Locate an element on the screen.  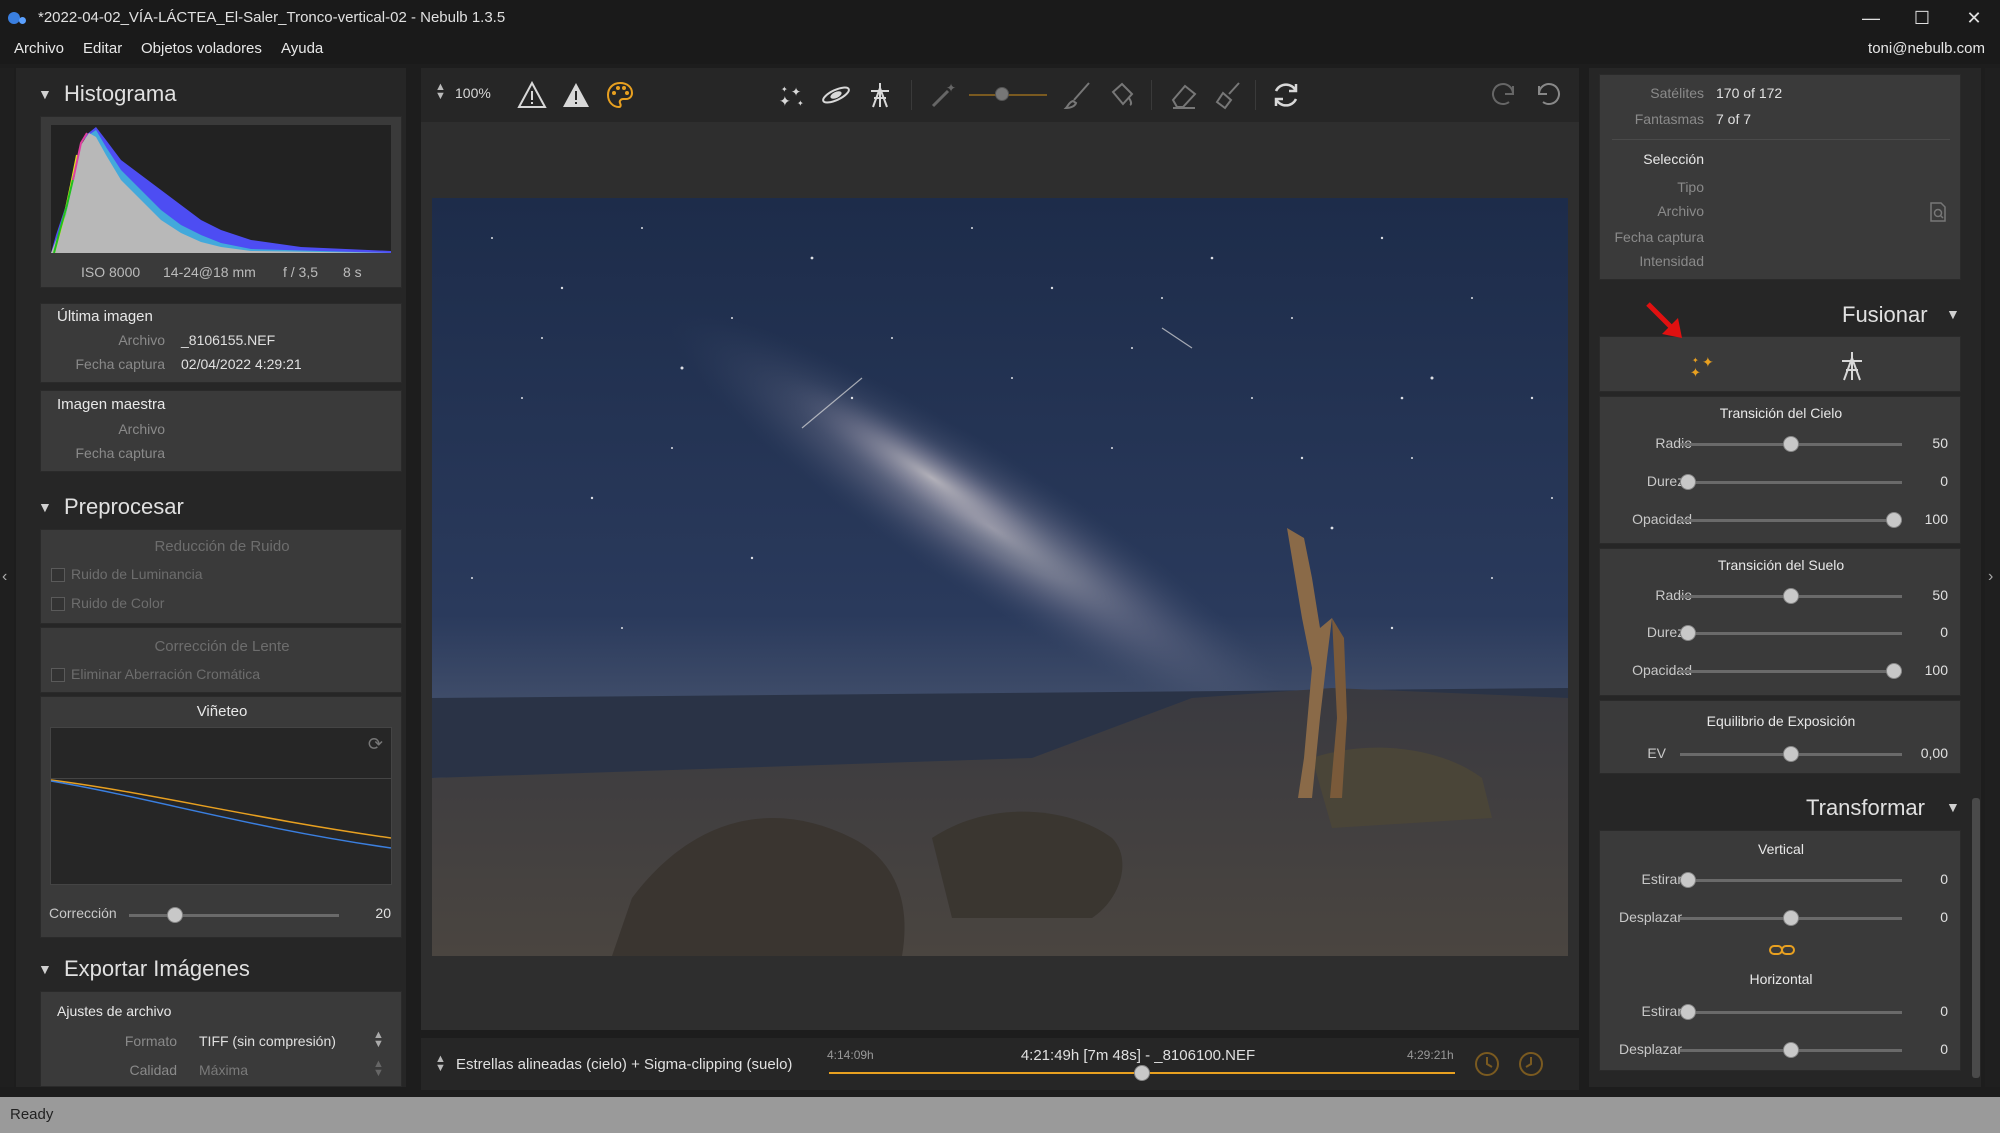
maximize-icon: ☐ is located at coordinates (1922, 18).